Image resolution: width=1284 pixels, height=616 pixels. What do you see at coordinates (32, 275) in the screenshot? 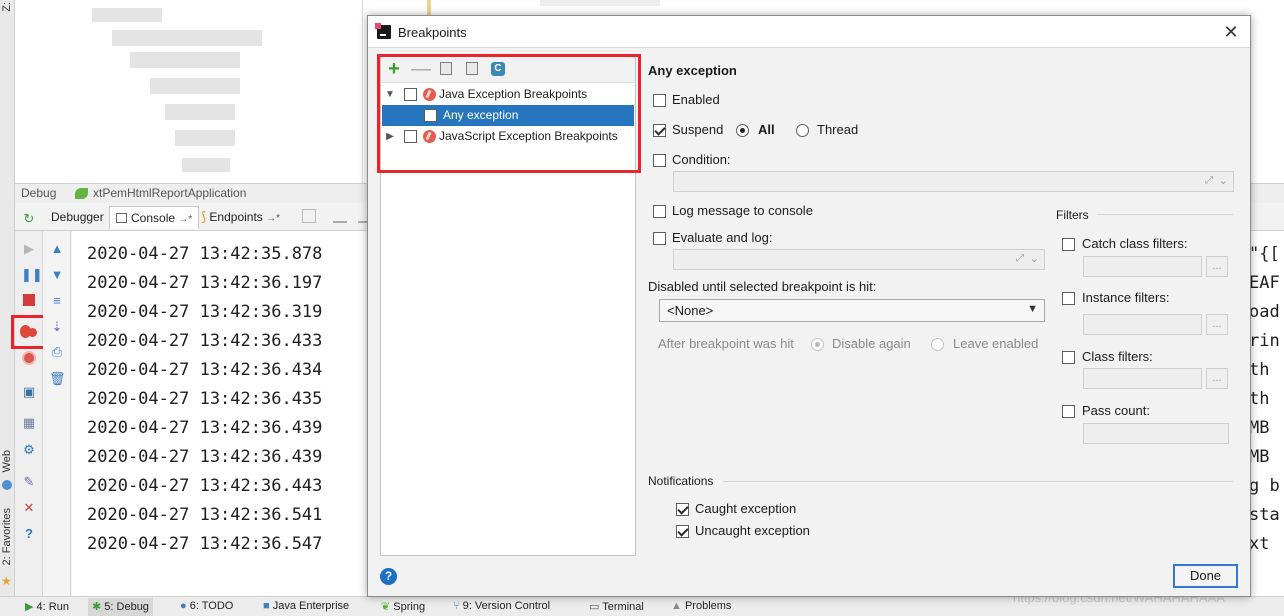
I see `pause-icon: ❚❚` at bounding box center [32, 275].